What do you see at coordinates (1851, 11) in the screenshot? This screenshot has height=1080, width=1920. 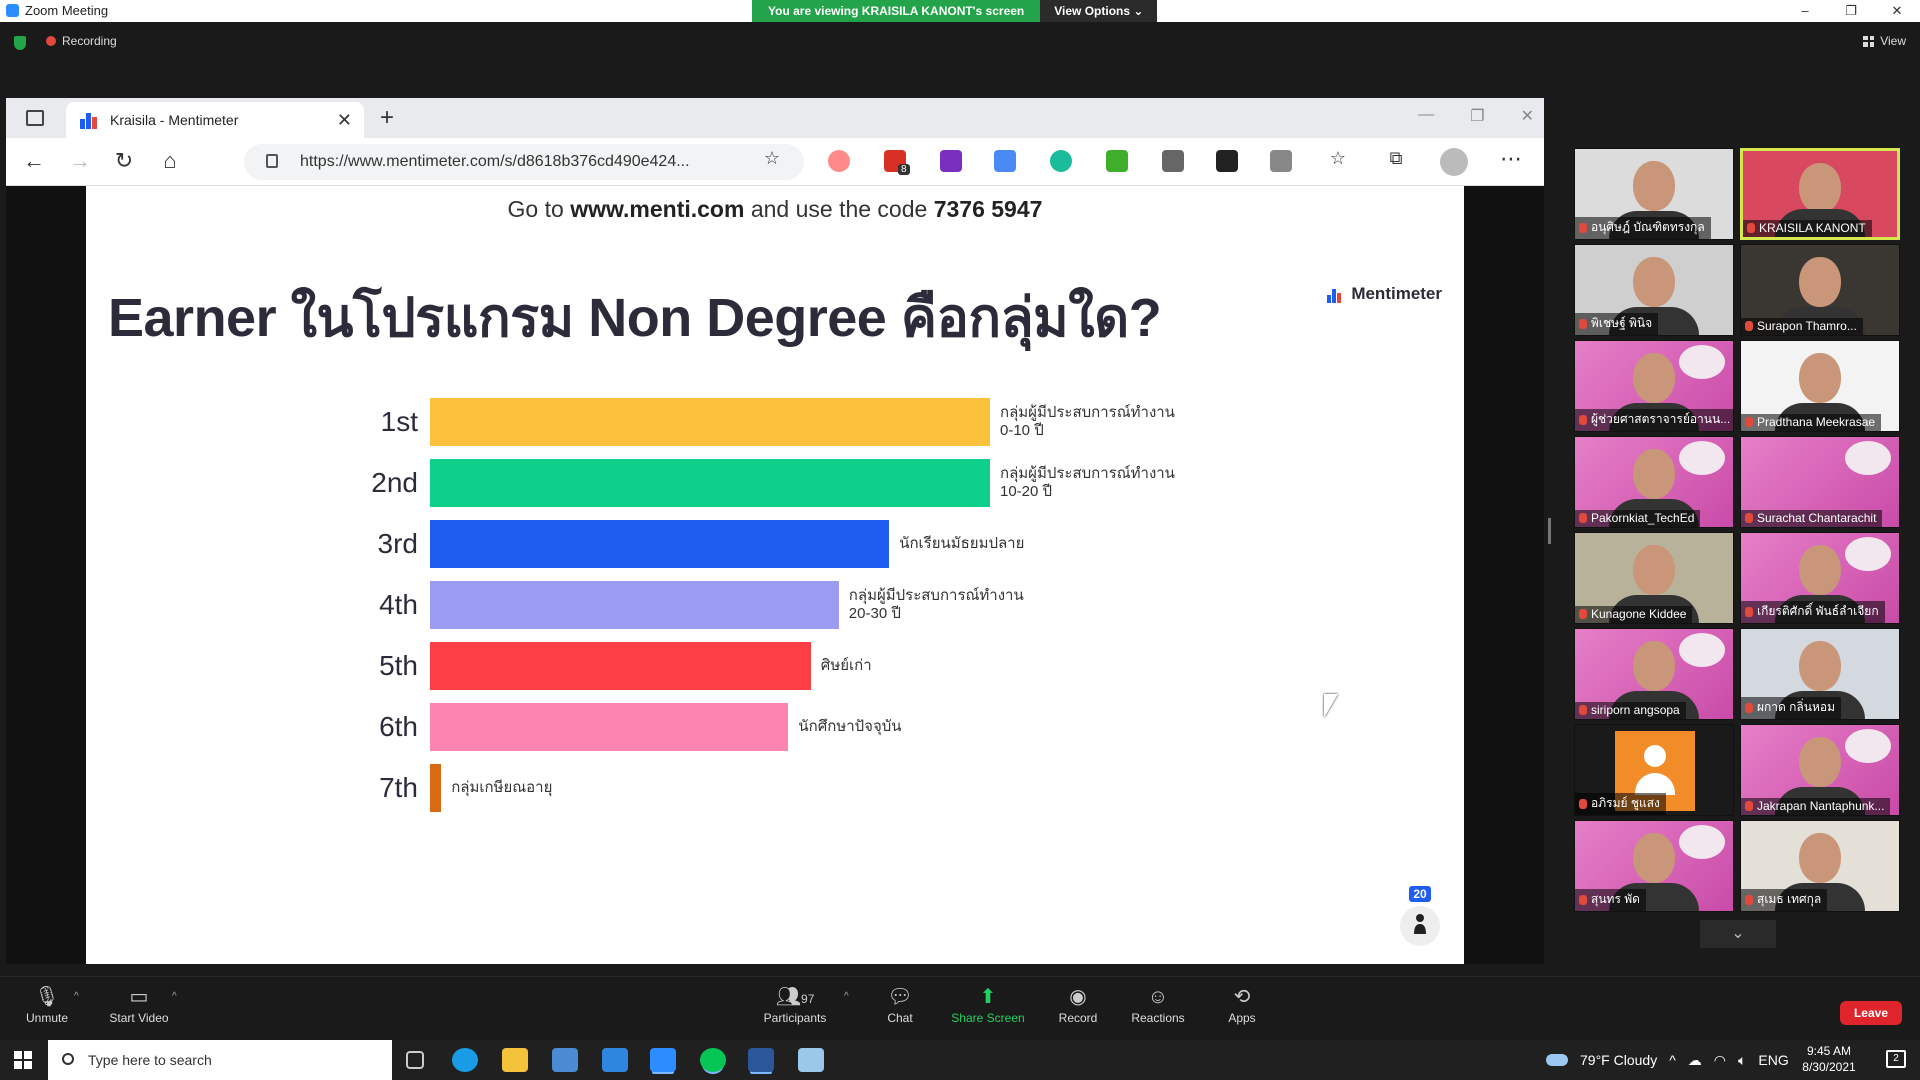 I see `restore-button: ❐` at bounding box center [1851, 11].